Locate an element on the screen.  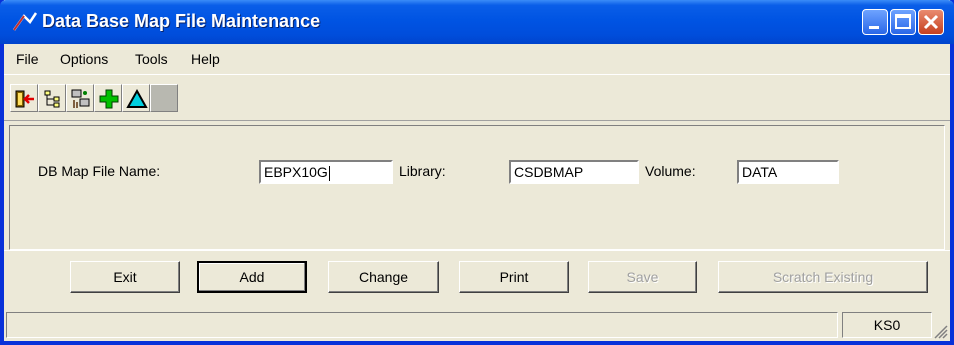
exit-button: Exit is located at coordinates (125, 277).